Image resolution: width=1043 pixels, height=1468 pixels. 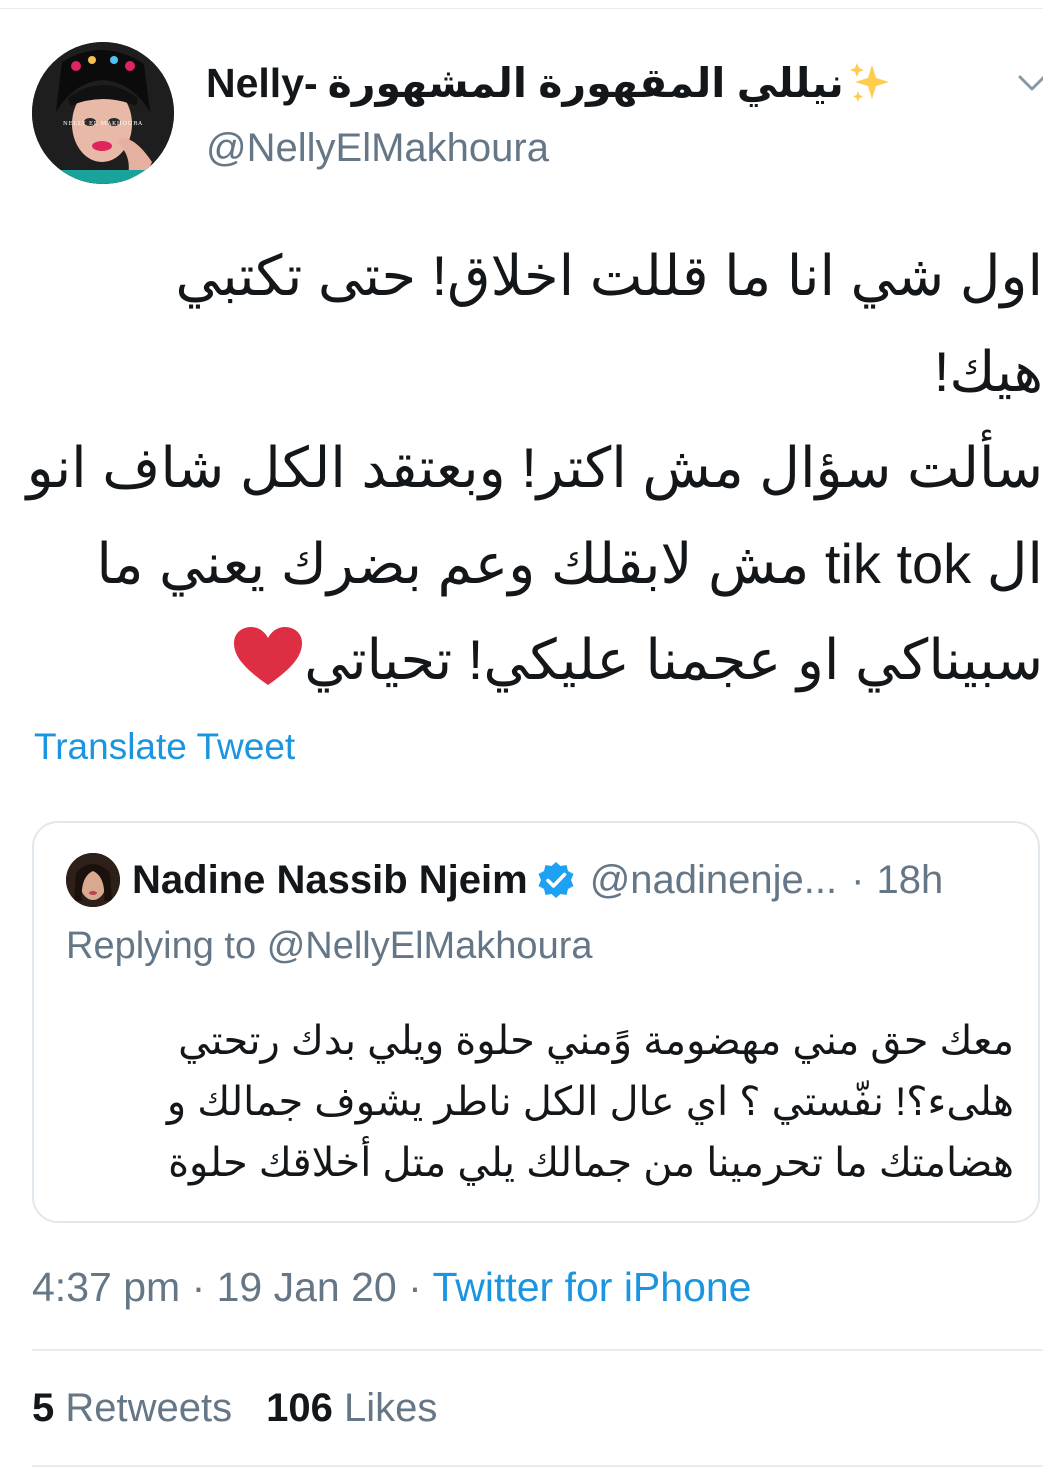 I want to click on author-name-arabic: نيللي المقهورة المشهورة, so click(x=585, y=83).